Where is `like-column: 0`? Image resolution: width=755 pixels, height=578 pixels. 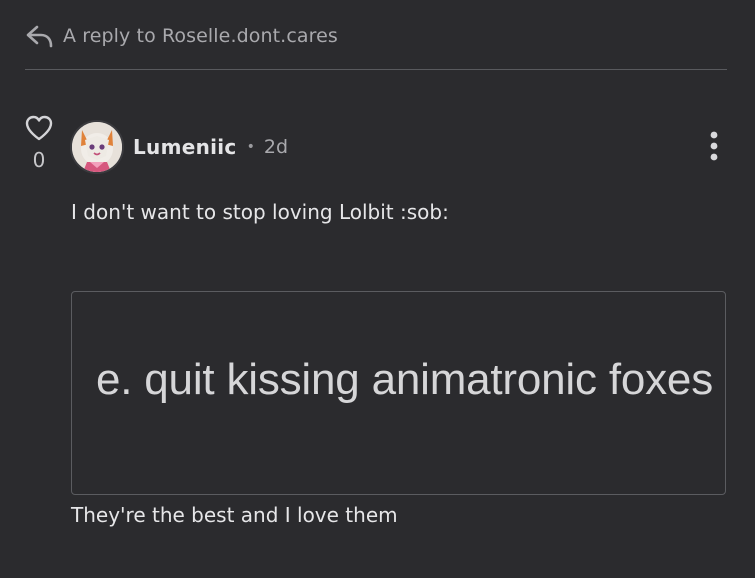 like-column: 0 is located at coordinates (39, 143).